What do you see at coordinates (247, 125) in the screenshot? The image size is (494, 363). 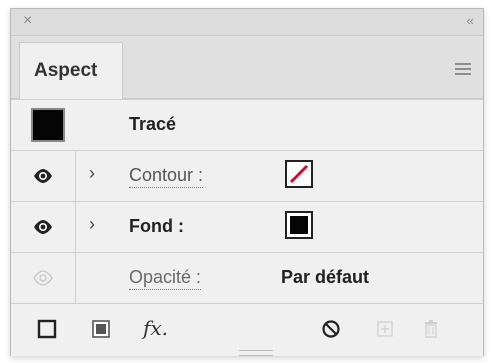 I see `header-row: Tracé` at bounding box center [247, 125].